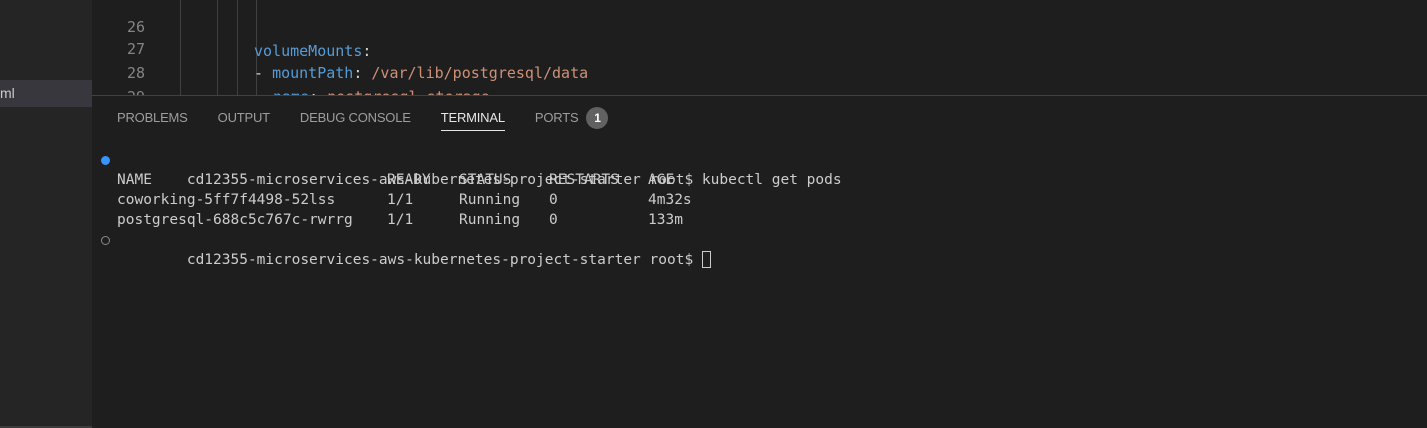 The height and width of the screenshot is (428, 1427). Describe the element at coordinates (665, 220) in the screenshot. I see `pod-age: 133m` at that location.